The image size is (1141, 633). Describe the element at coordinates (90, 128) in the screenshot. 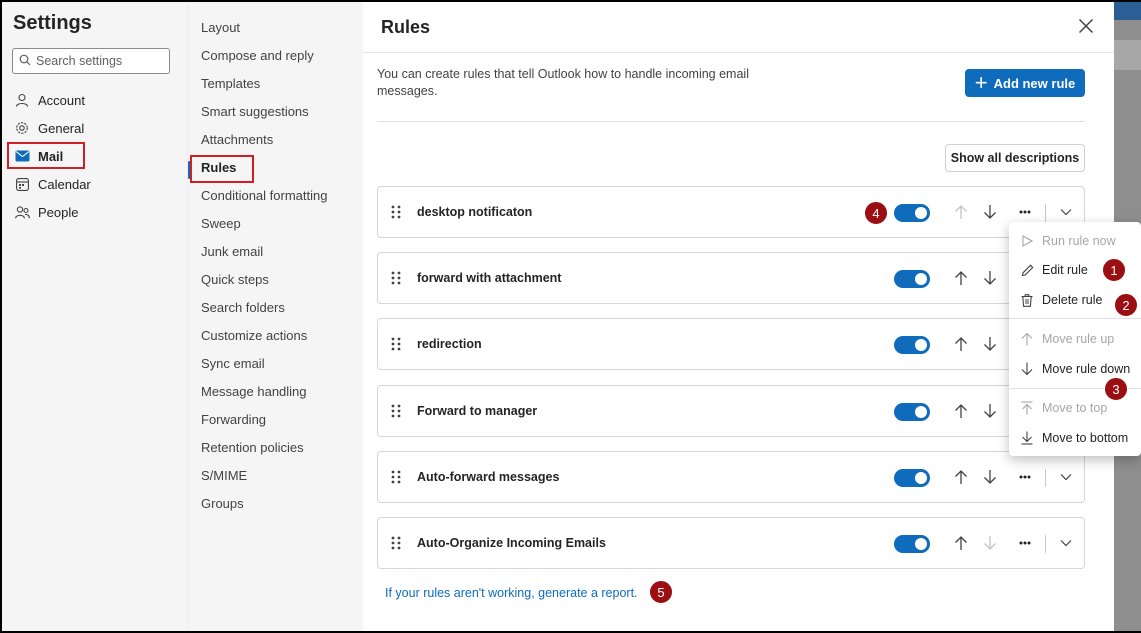

I see `nav-item-general: General` at that location.